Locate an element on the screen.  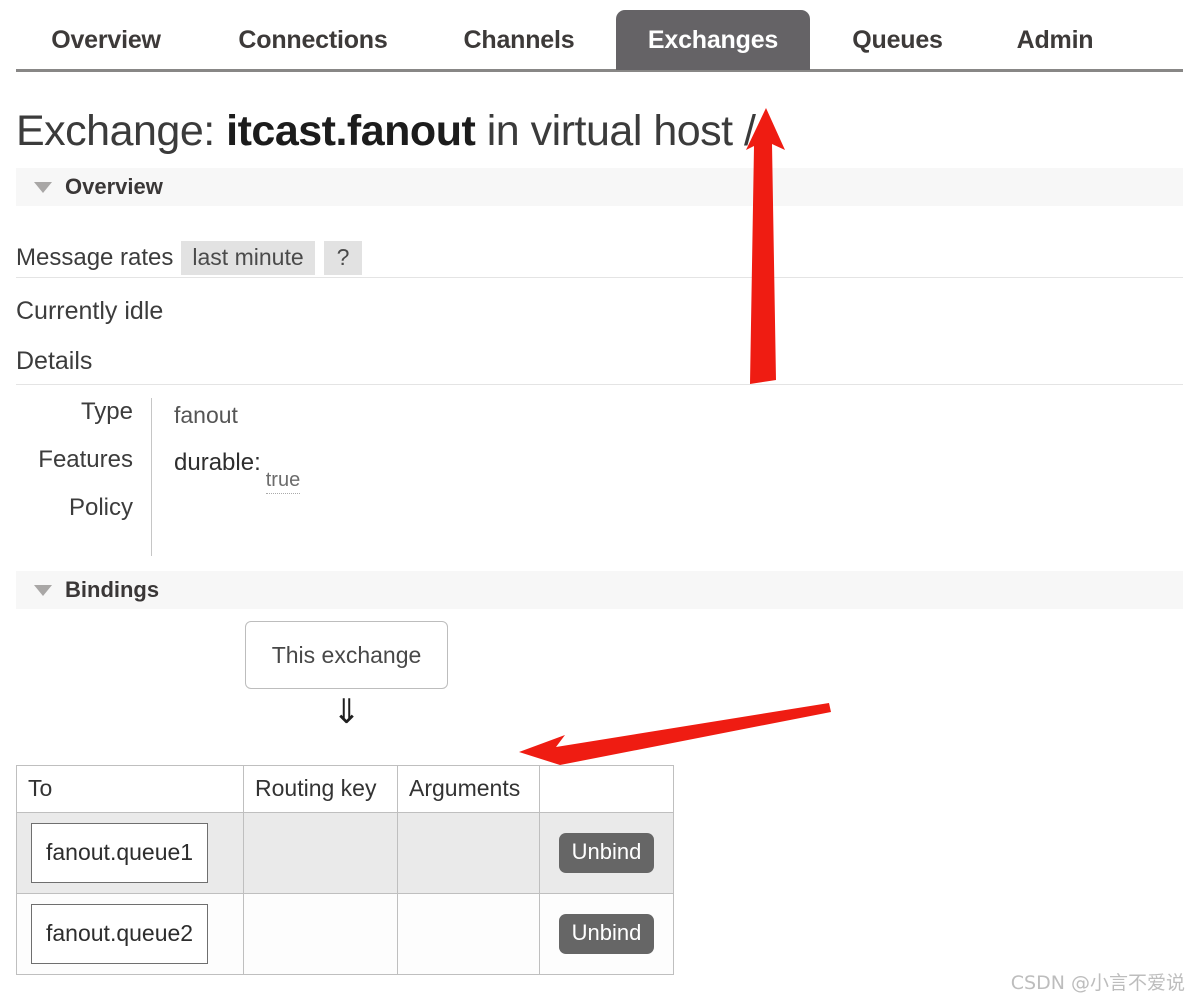
nav-tab-label: Admin is located at coordinates (1055, 39).